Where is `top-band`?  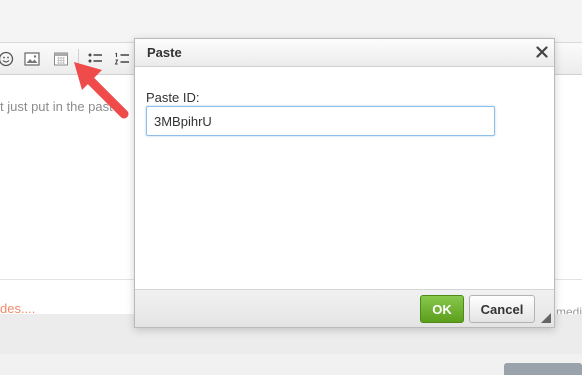
top-band is located at coordinates (291, 21).